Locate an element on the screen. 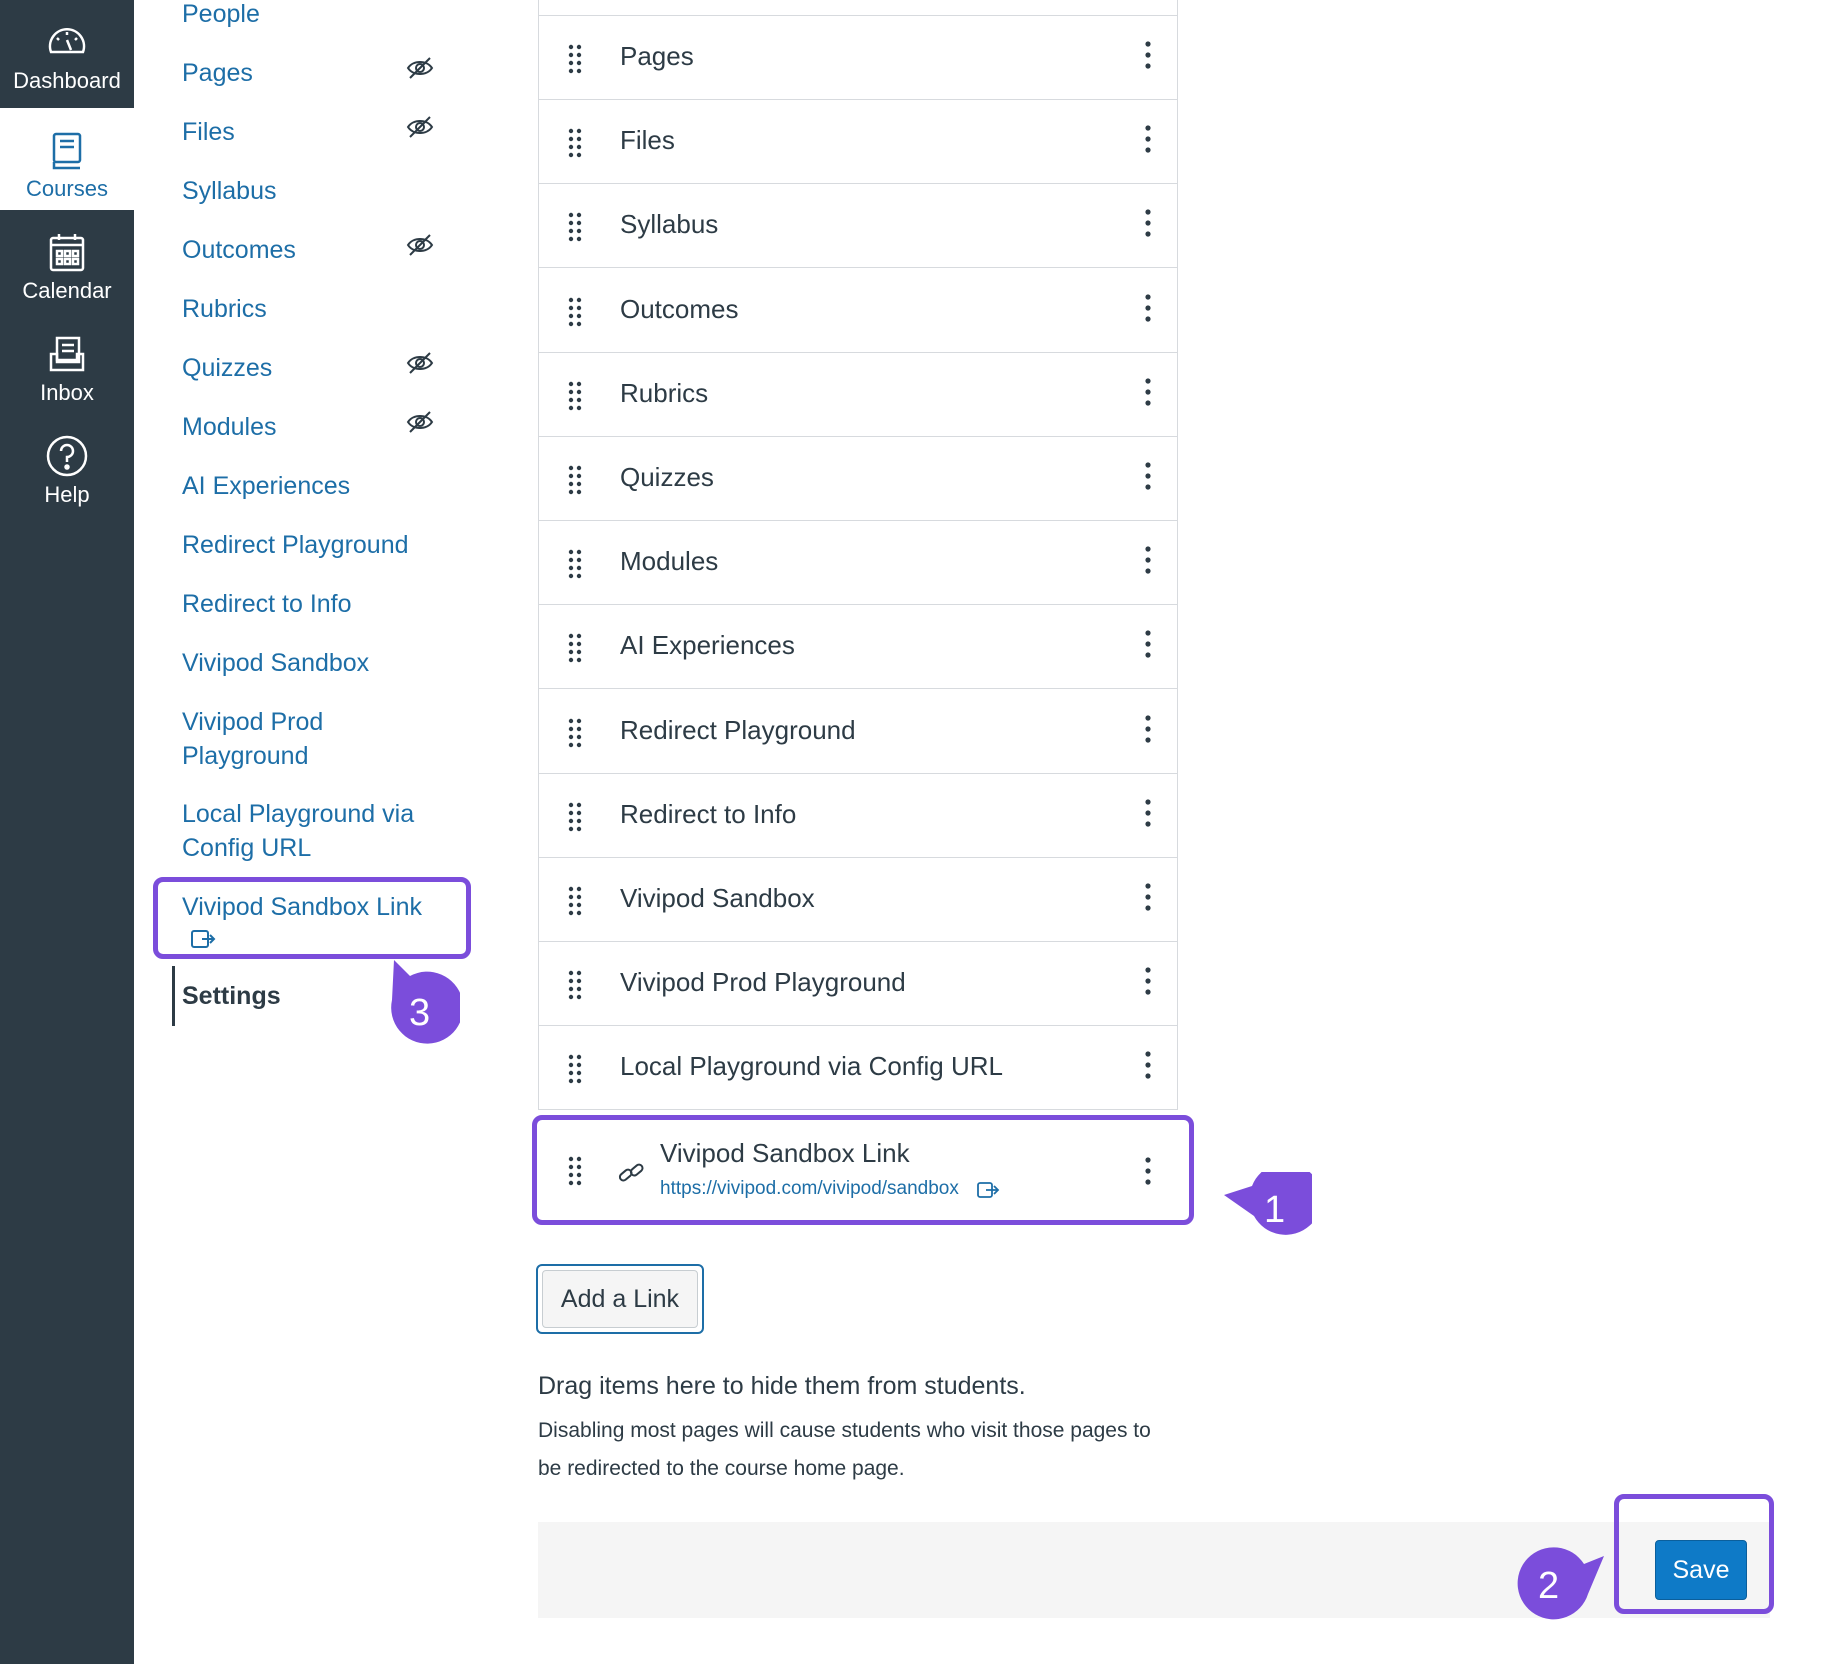 This screenshot has width=1846, height=1664. course-nav-people: People is located at coordinates (221, 15).